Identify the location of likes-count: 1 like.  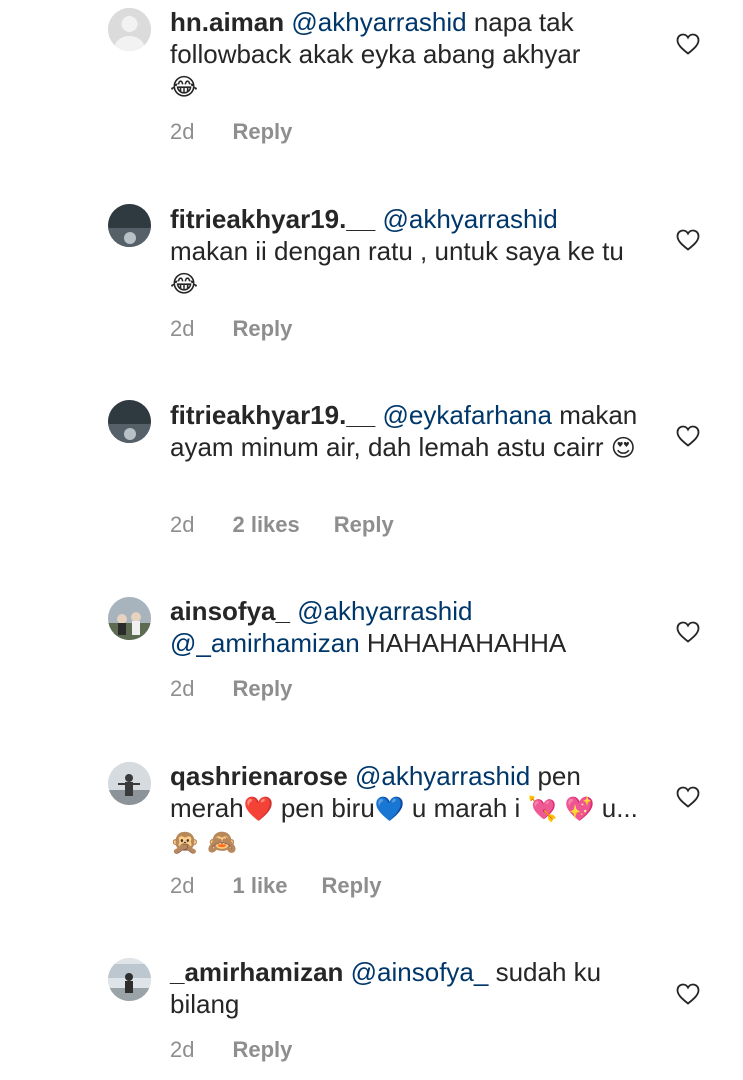
(259, 886).